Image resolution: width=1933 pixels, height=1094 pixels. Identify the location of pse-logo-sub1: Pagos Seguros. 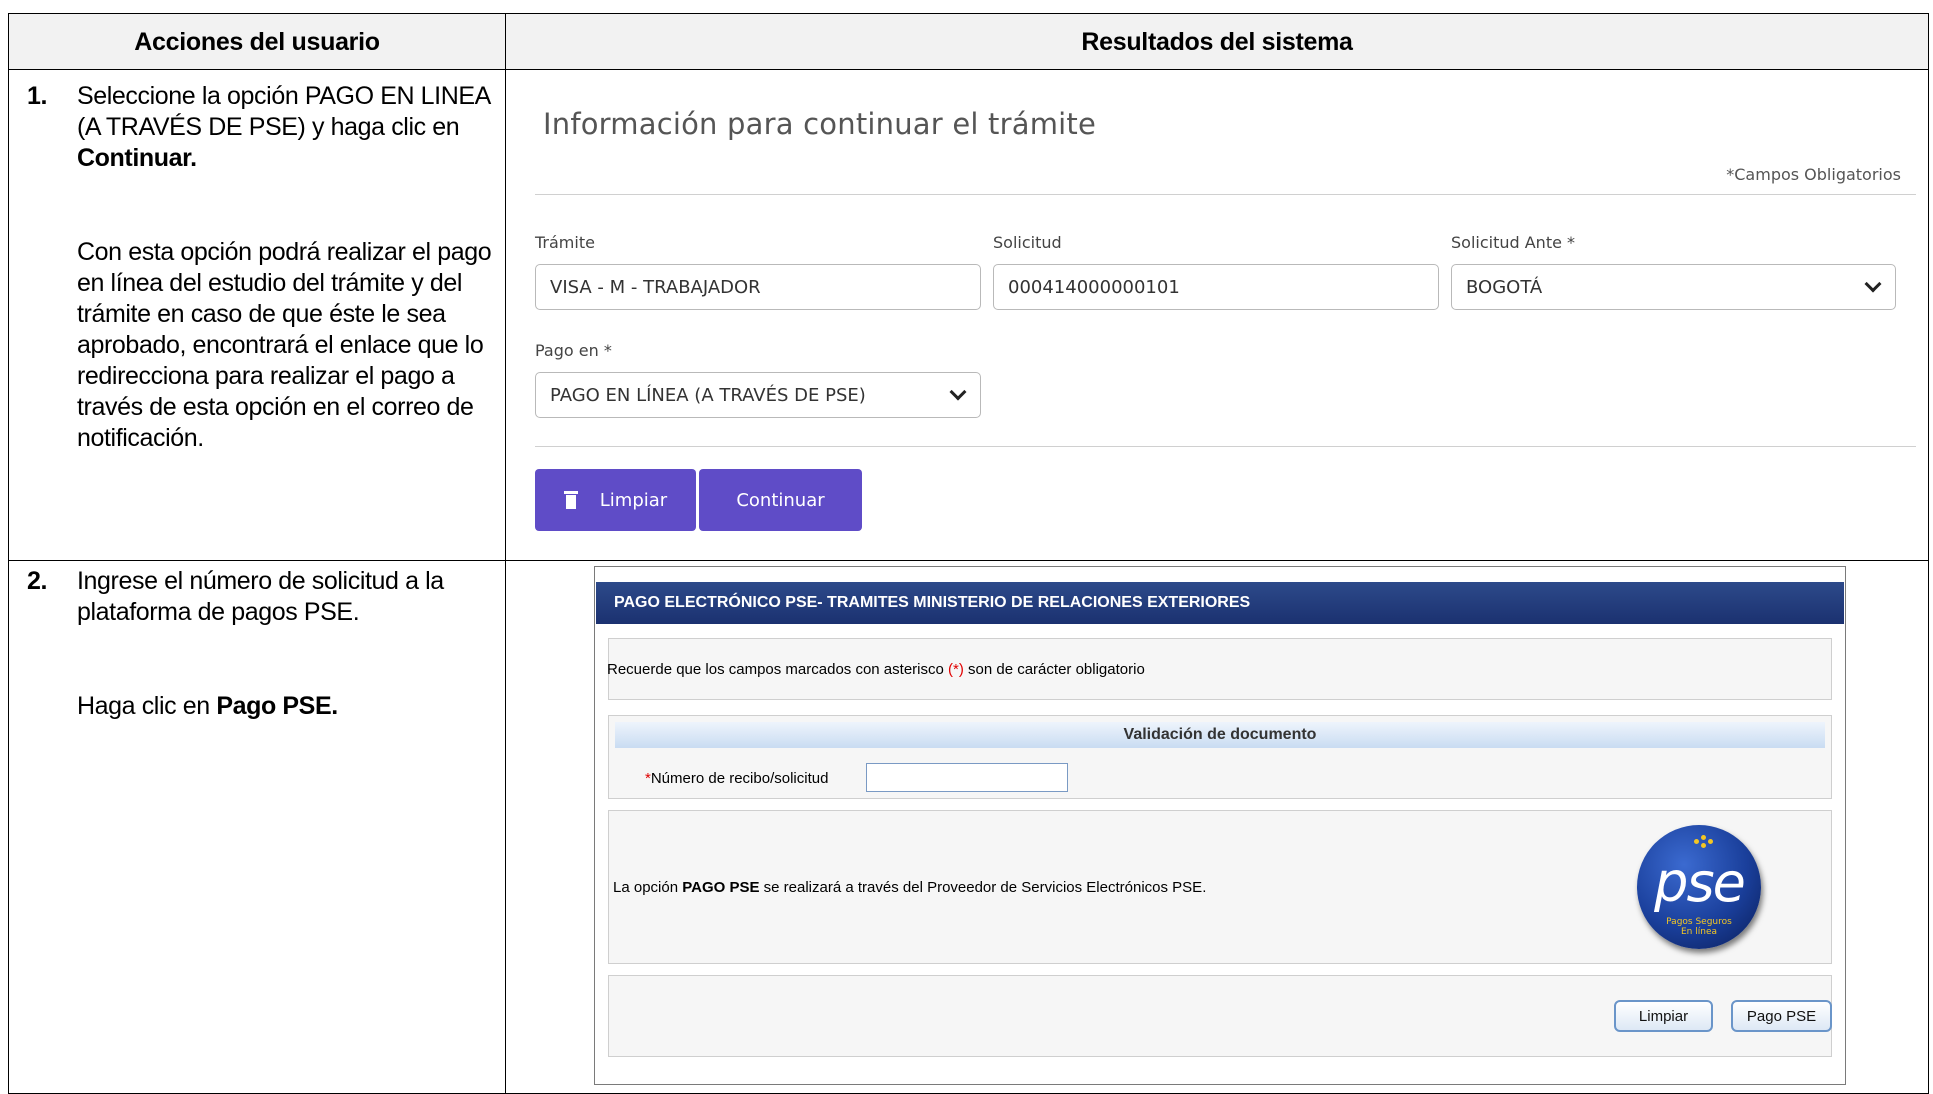
(1699, 922).